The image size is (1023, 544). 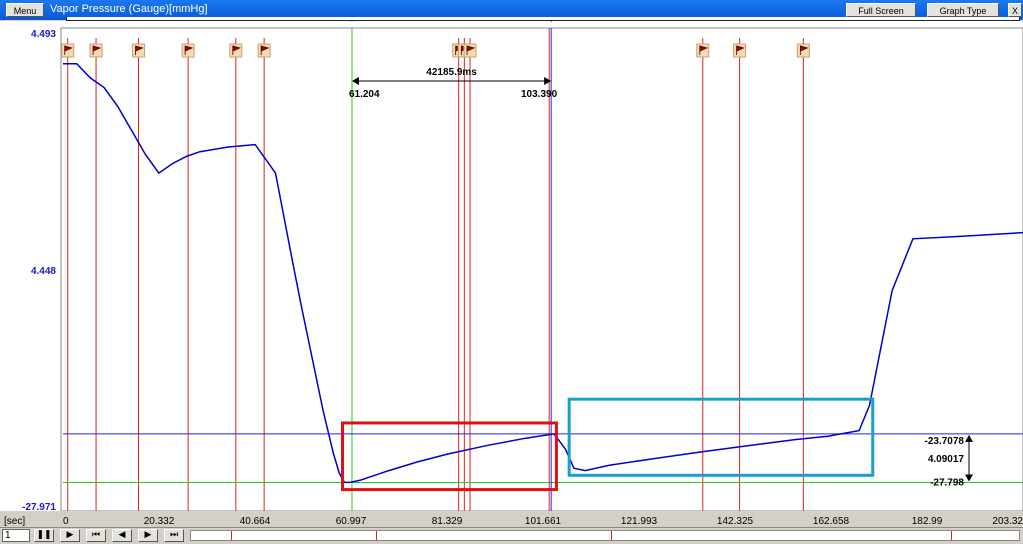 I want to click on step-forward-button: ▶, so click(x=148, y=535).